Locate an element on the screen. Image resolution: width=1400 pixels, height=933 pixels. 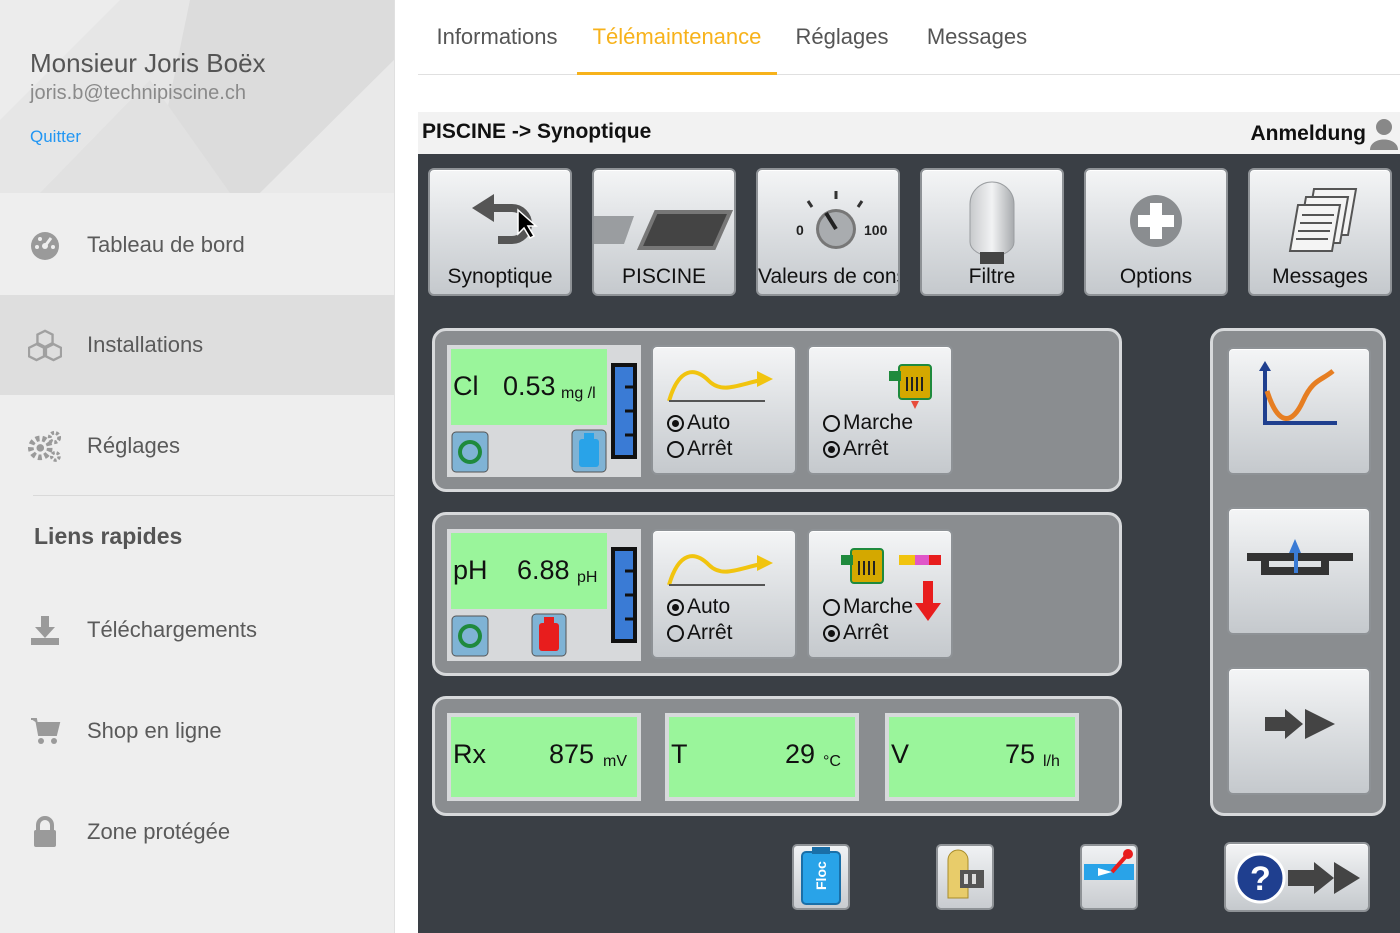
ph-measure: pH 6.88 pH is located at coordinates (544, 595).